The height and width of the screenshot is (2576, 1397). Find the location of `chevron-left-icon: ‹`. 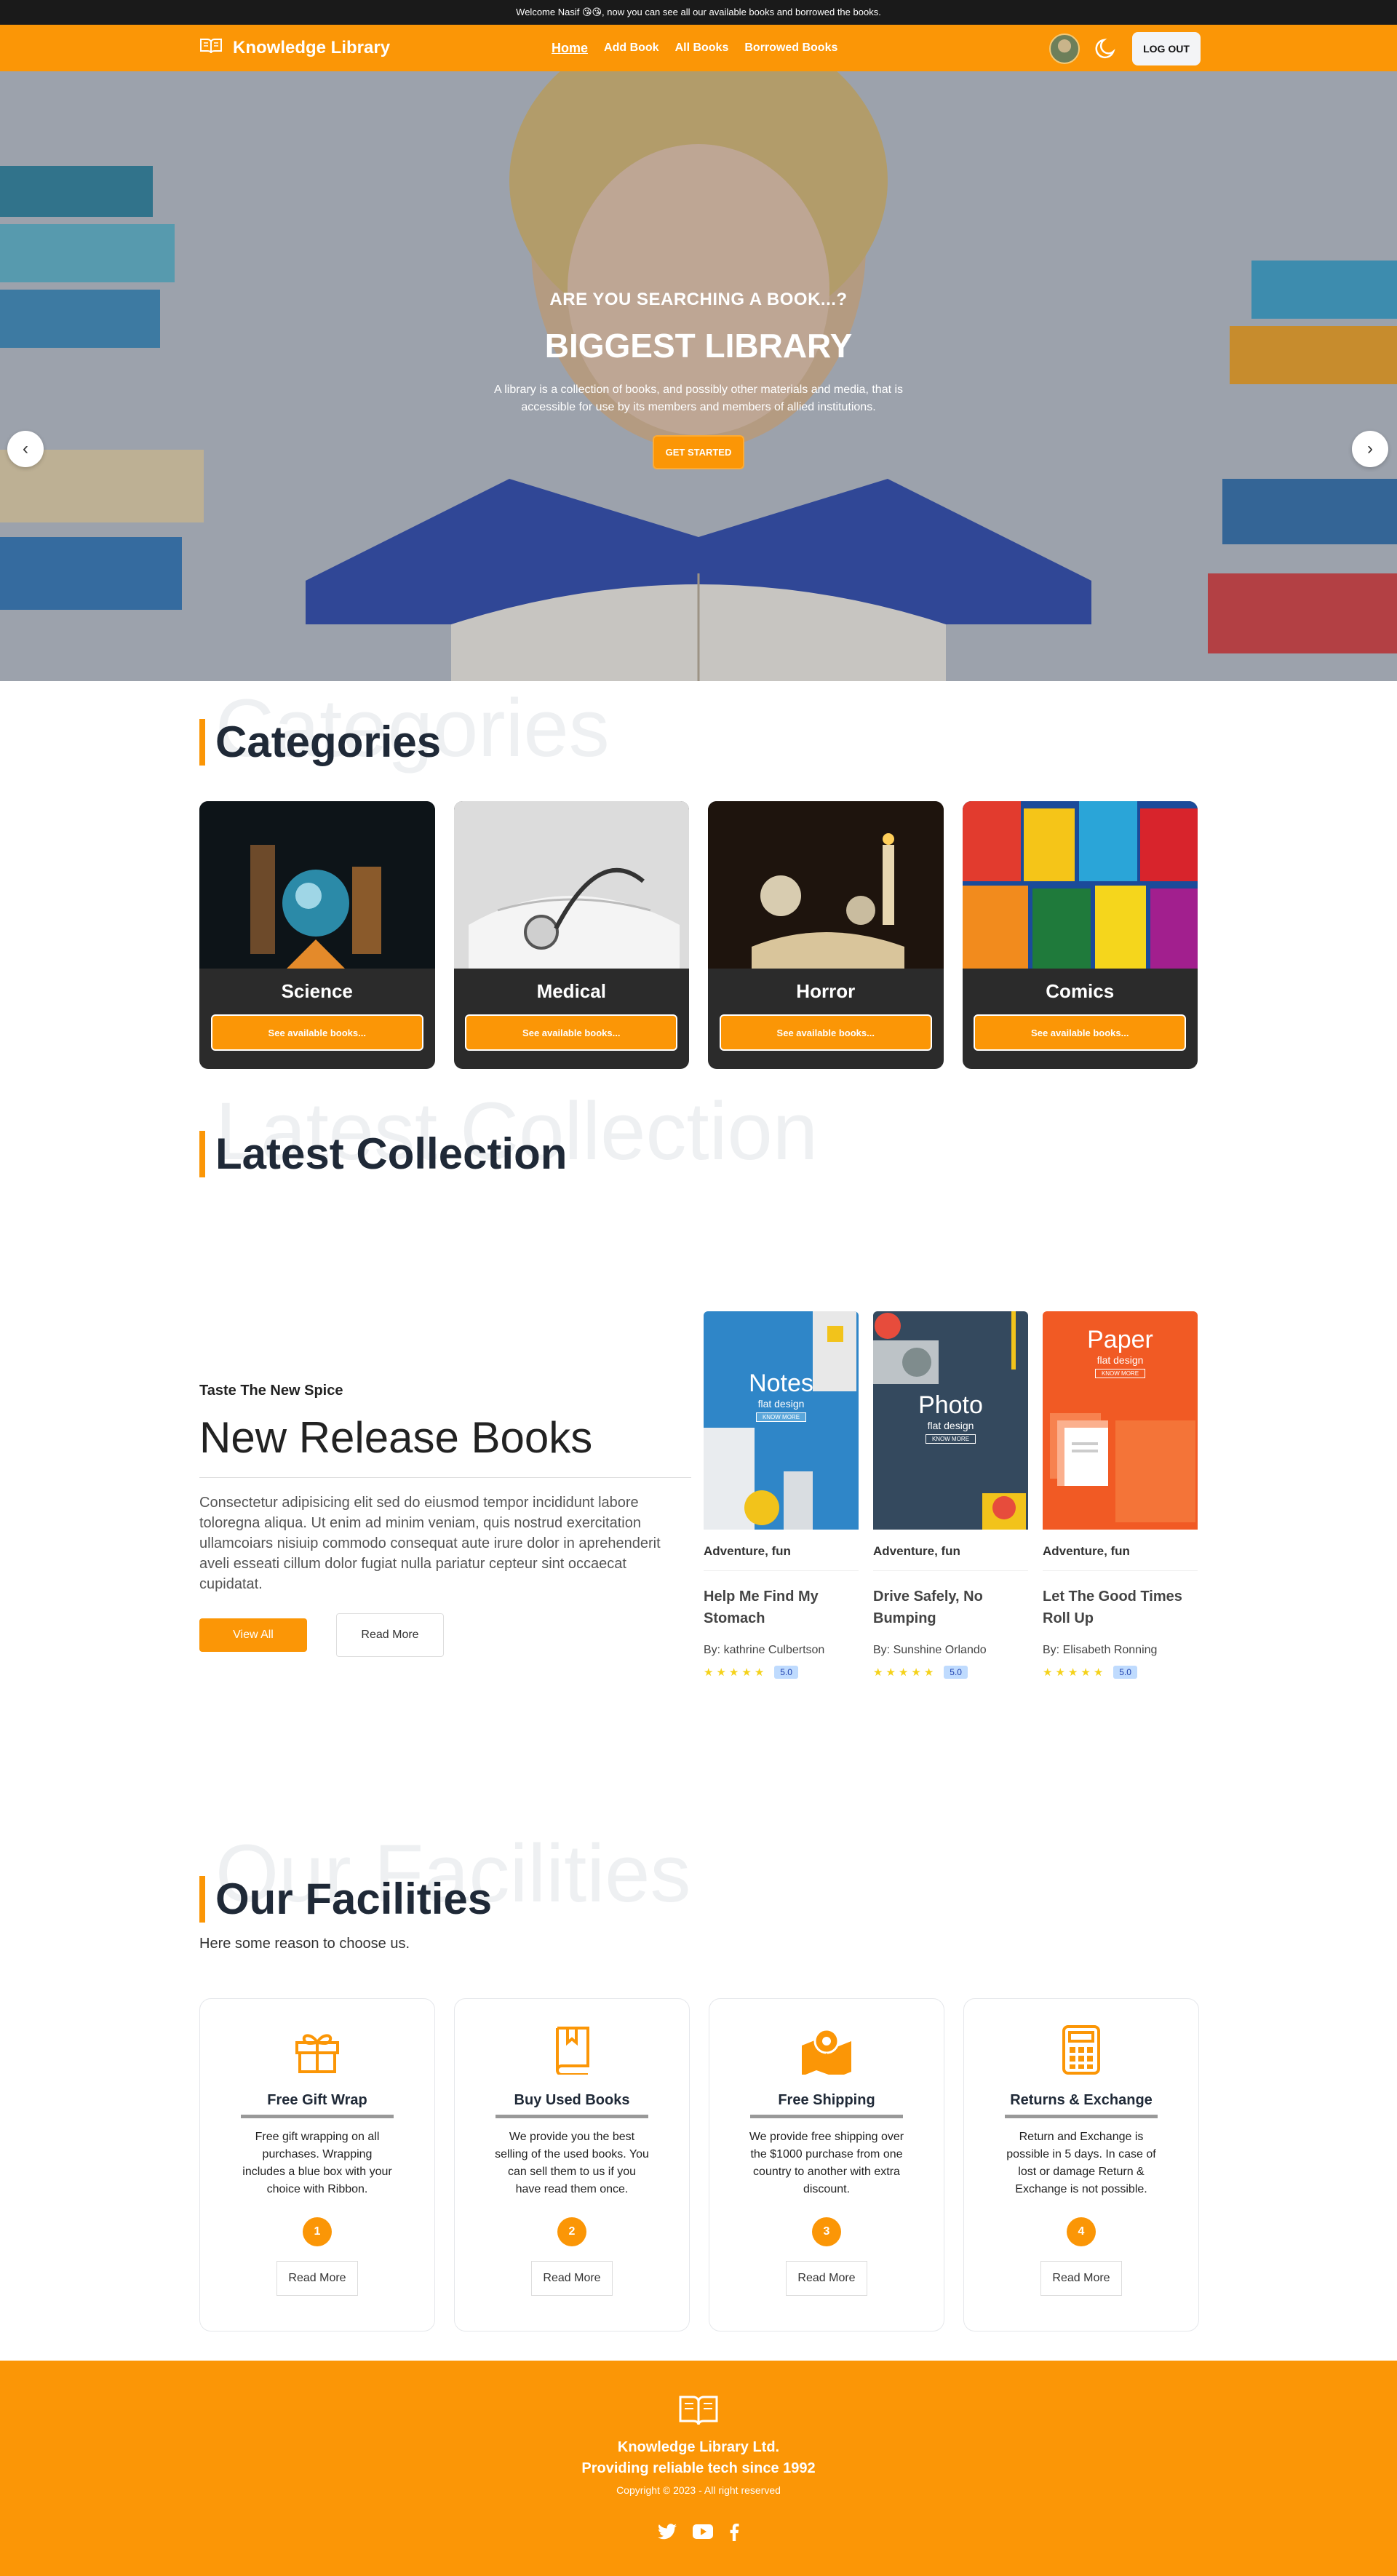

chevron-left-icon: ‹ is located at coordinates (25, 448).